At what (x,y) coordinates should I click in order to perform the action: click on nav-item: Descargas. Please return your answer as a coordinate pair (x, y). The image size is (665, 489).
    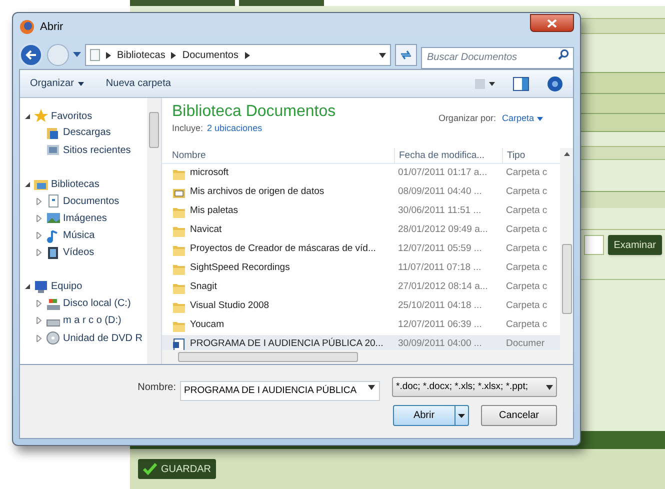
    Looking at the image, I should click on (87, 132).